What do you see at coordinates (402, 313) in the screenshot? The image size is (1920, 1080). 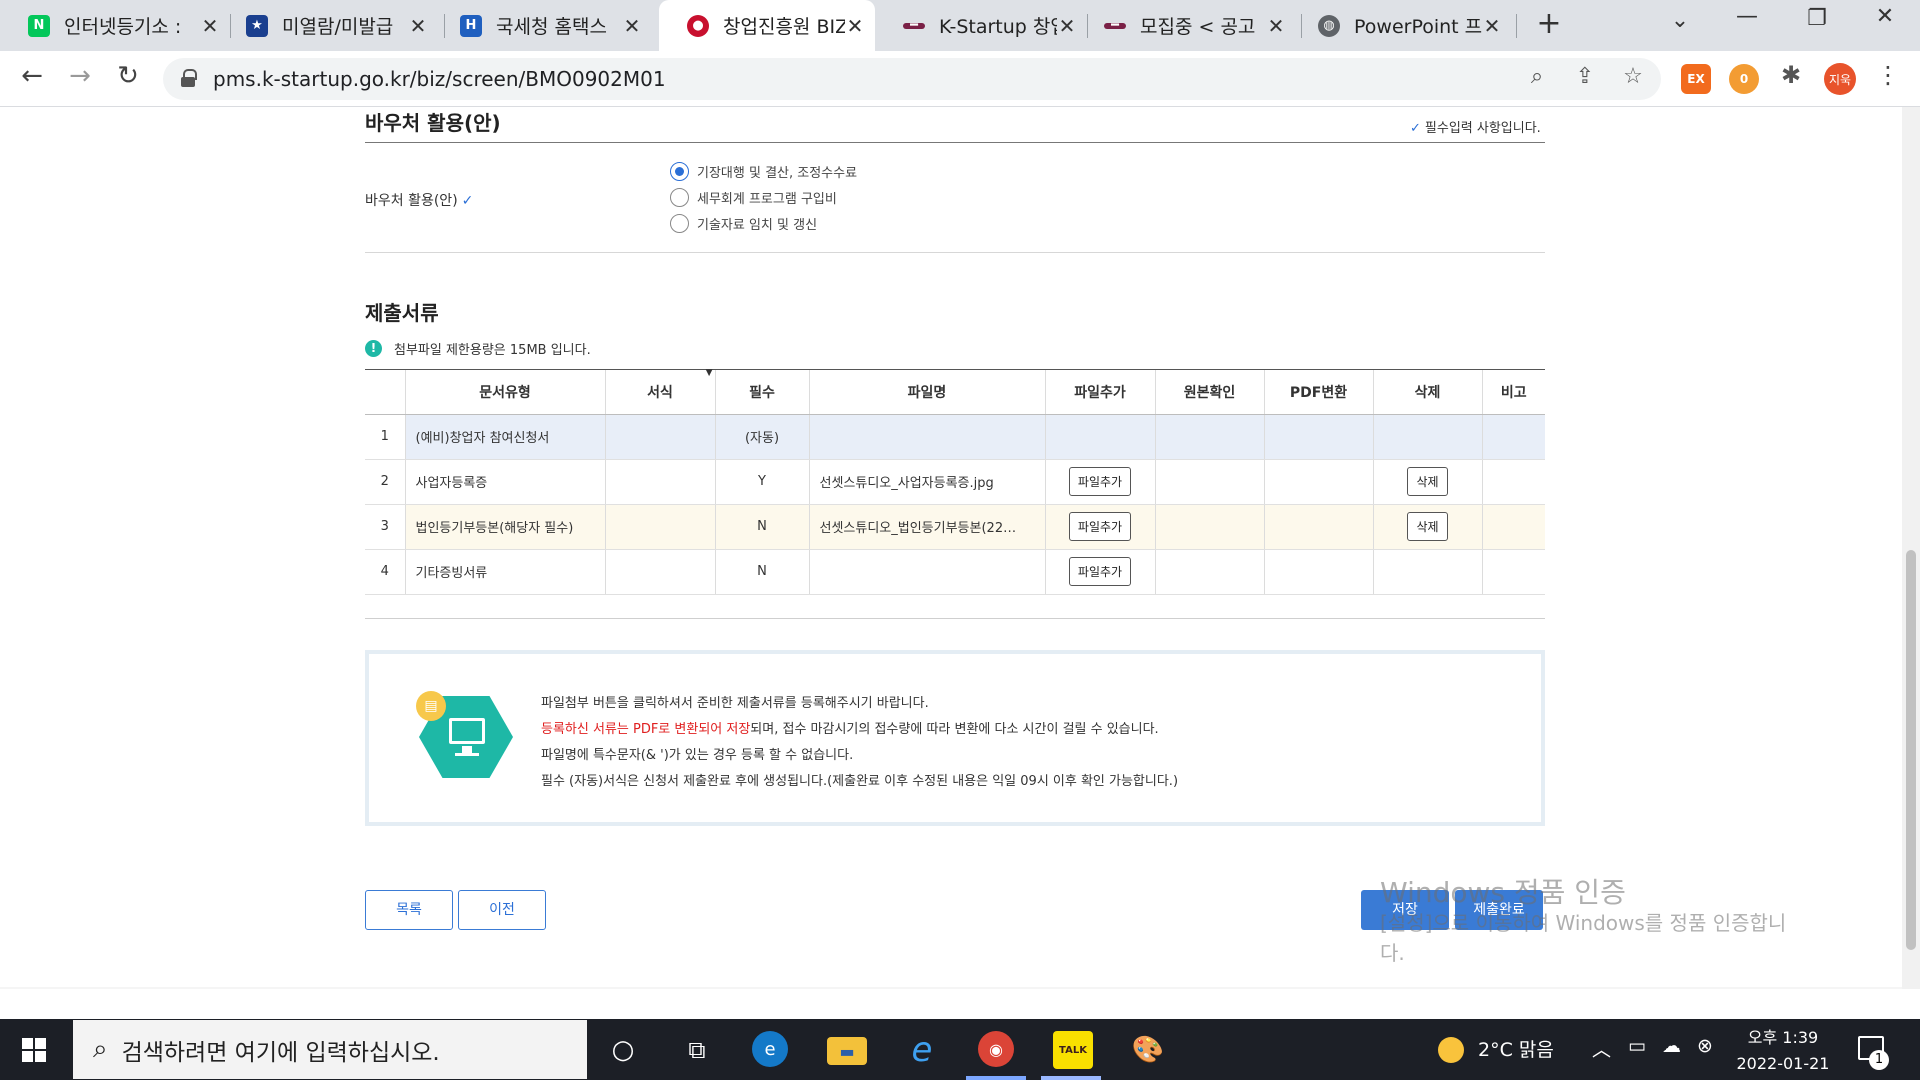 I see `docs-section-title: 제출서류` at bounding box center [402, 313].